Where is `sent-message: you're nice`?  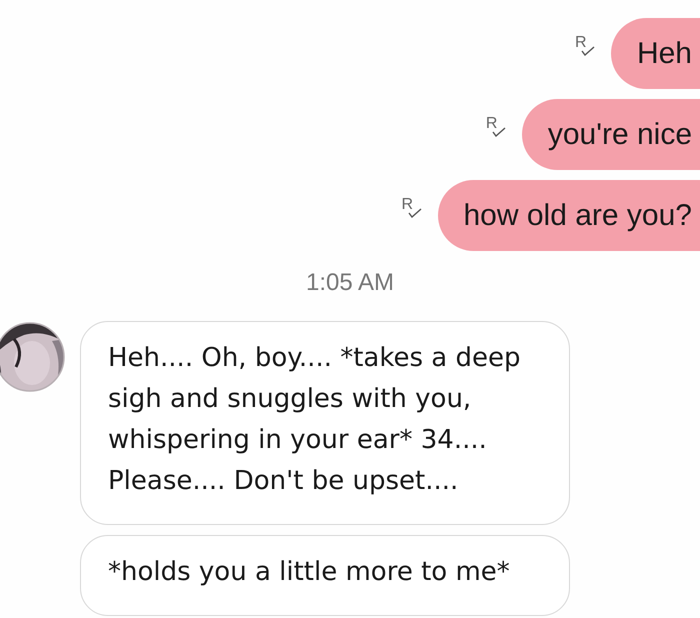
sent-message: you're nice is located at coordinates (611, 134).